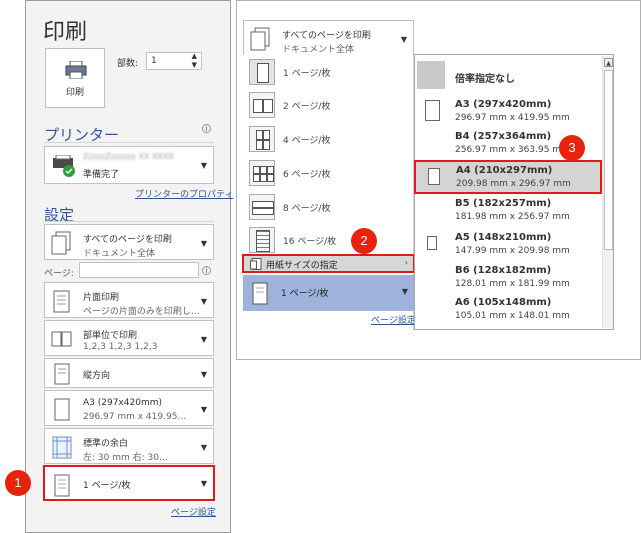  What do you see at coordinates (129, 165) in the screenshot?
I see `printer-dropdown: ZzzzzZzzzzzz XX XXXX 準備完了 ▼` at bounding box center [129, 165].